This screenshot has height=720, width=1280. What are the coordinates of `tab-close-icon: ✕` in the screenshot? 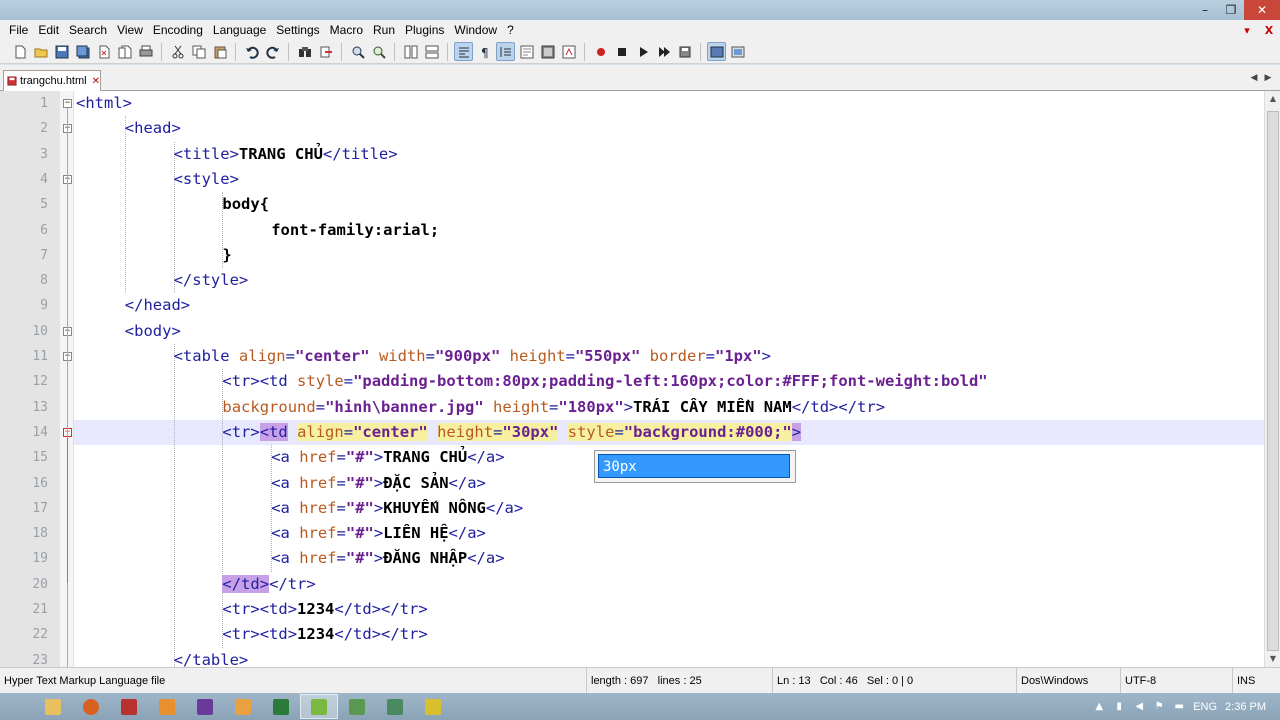 It's located at (96, 81).